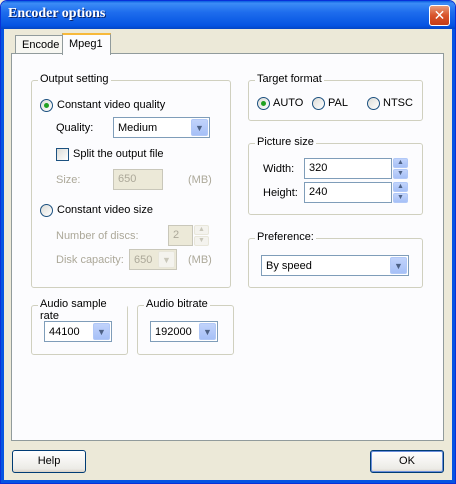  Describe the element at coordinates (90, 260) in the screenshot. I see `capacity-label: Disk capacity:` at that location.